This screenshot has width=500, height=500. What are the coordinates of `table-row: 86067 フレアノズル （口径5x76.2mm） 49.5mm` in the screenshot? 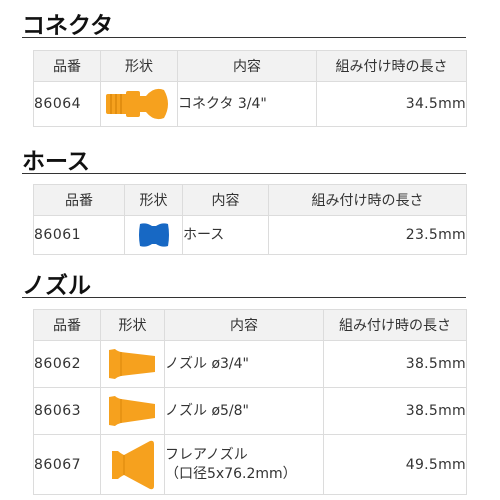 It's located at (250, 464).